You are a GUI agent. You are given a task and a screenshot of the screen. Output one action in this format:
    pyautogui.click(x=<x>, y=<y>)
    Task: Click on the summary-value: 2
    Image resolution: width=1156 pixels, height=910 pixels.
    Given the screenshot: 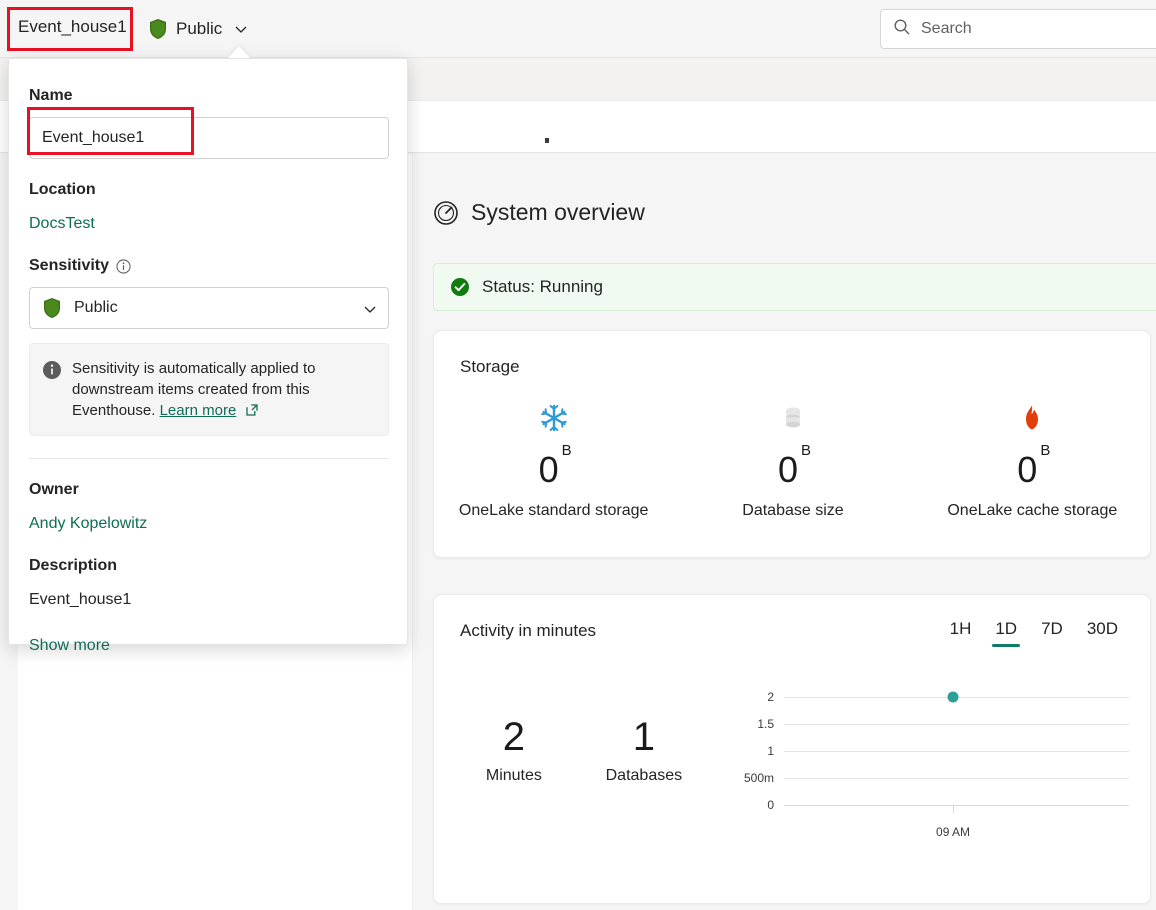 What is the action you would take?
    pyautogui.click(x=513, y=737)
    